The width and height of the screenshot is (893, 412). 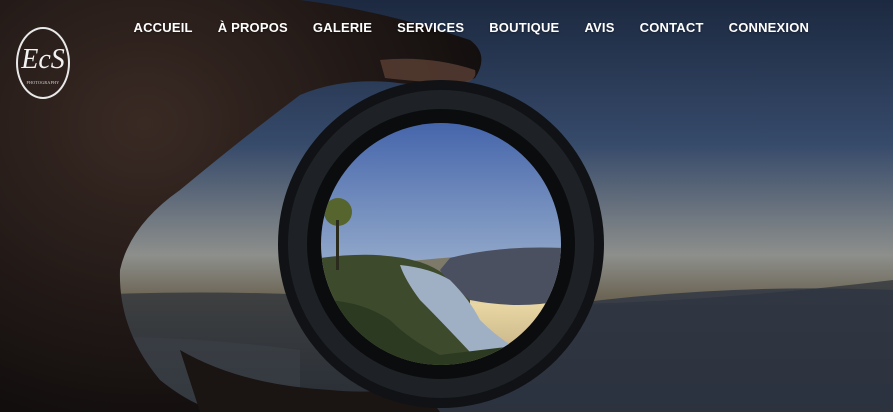 I want to click on logo: EcS PHOTOGRAPHY, so click(x=43, y=63).